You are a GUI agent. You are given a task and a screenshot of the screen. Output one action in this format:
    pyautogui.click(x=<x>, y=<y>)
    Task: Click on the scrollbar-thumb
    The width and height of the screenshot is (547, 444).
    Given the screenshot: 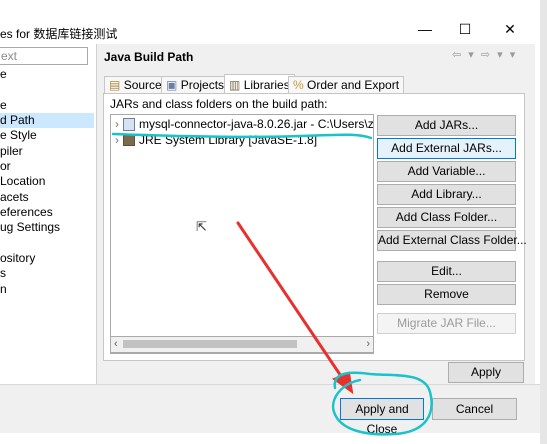 What is the action you would take?
    pyautogui.click(x=210, y=344)
    